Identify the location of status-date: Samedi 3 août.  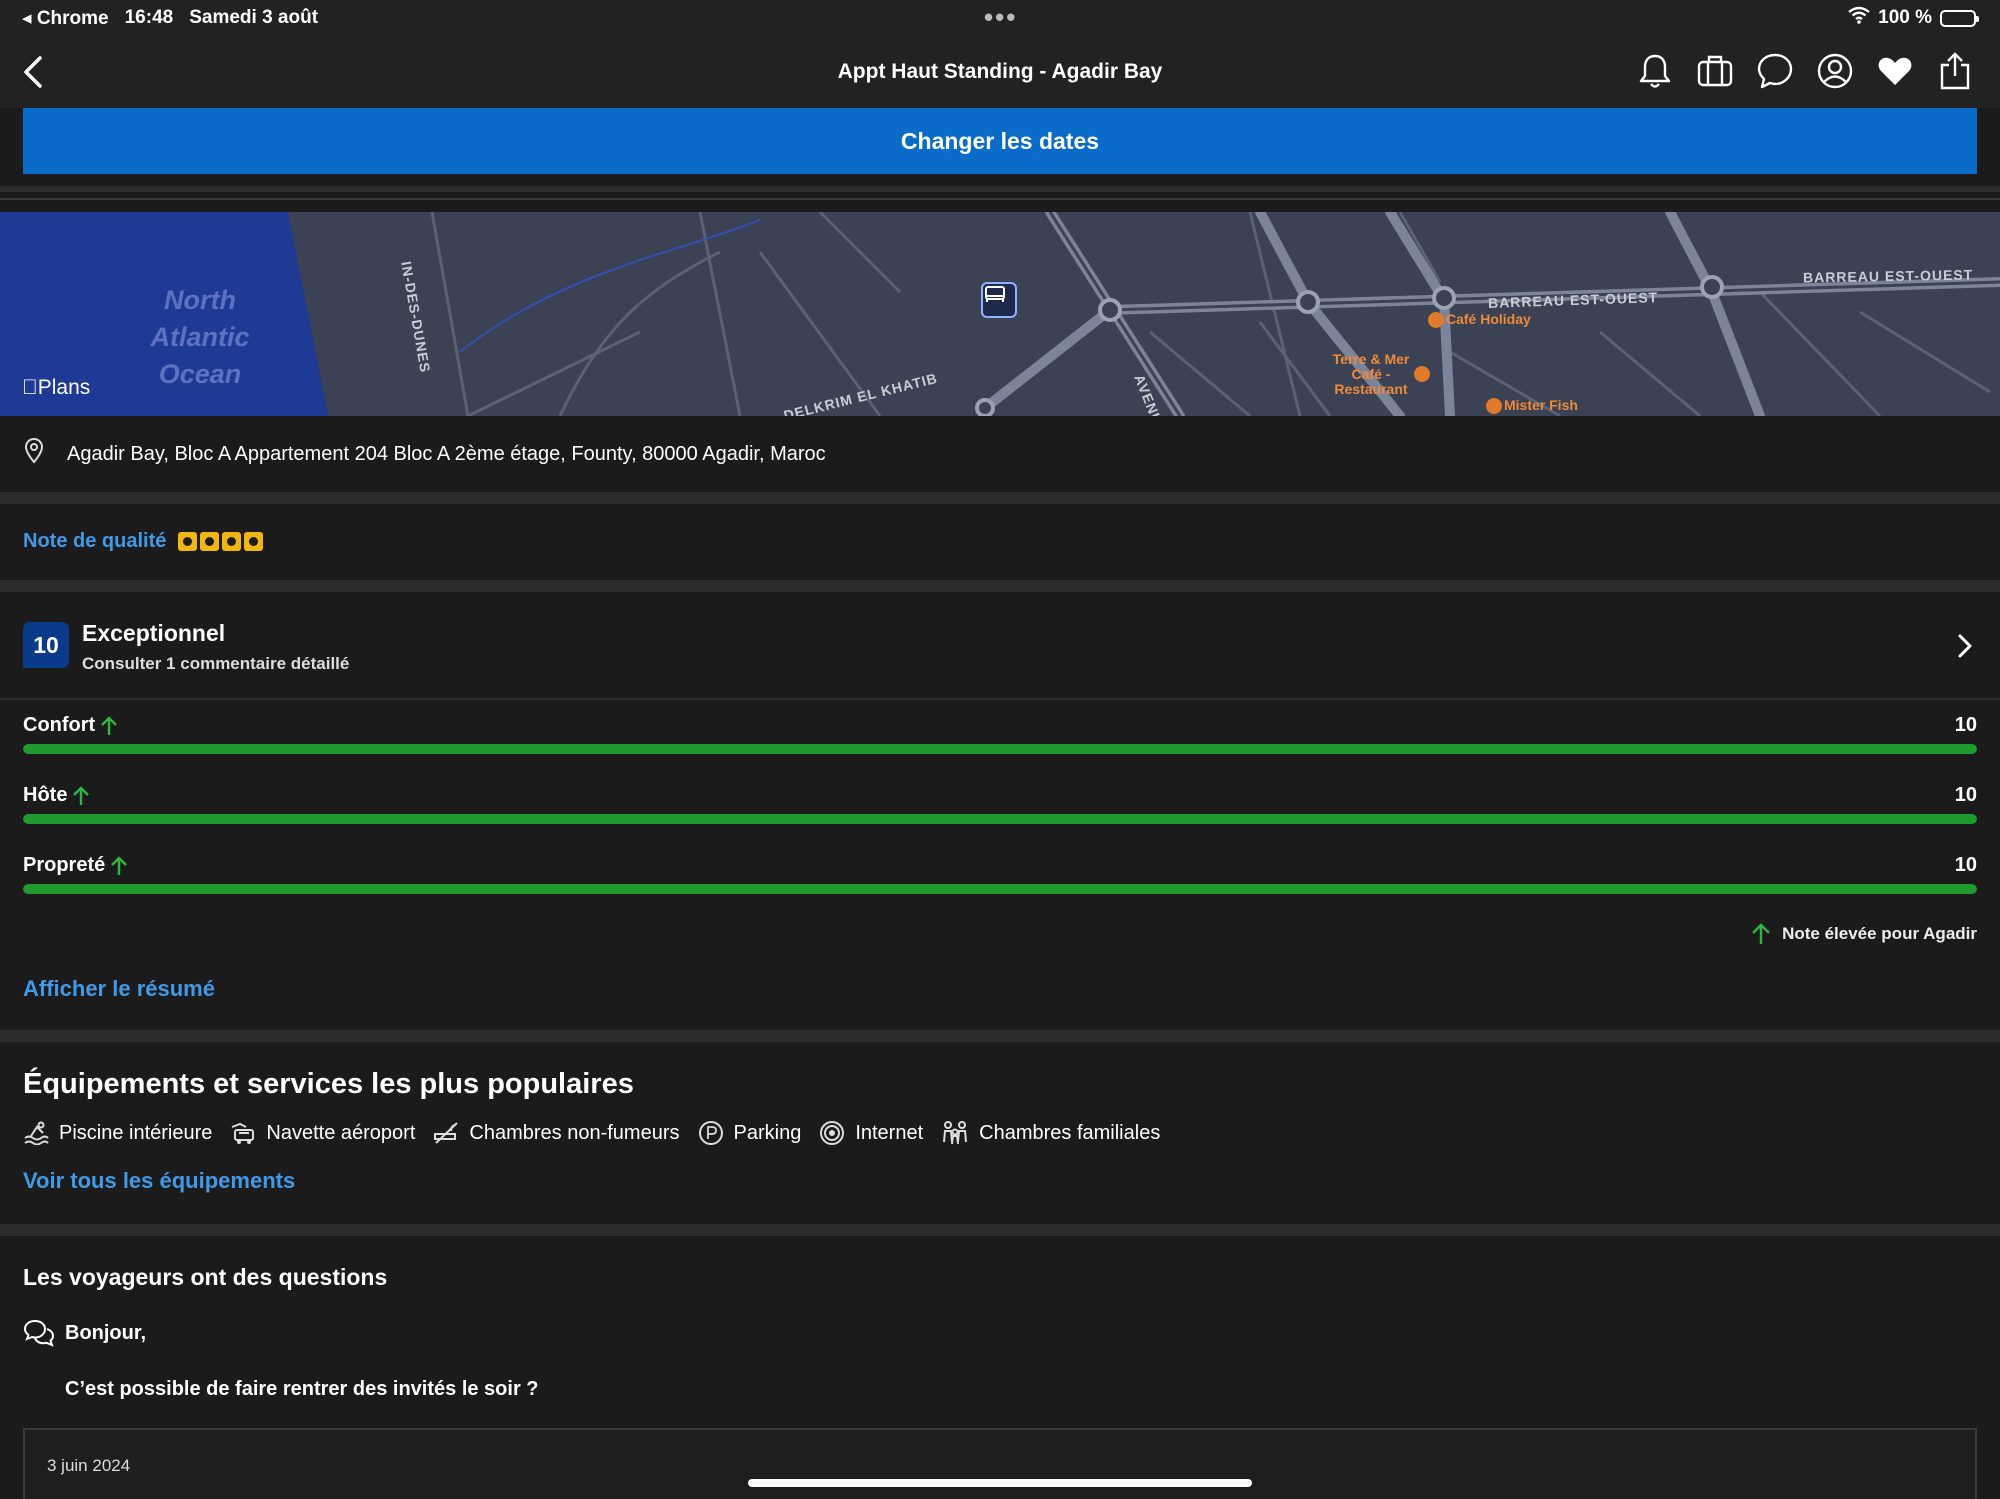
(254, 17).